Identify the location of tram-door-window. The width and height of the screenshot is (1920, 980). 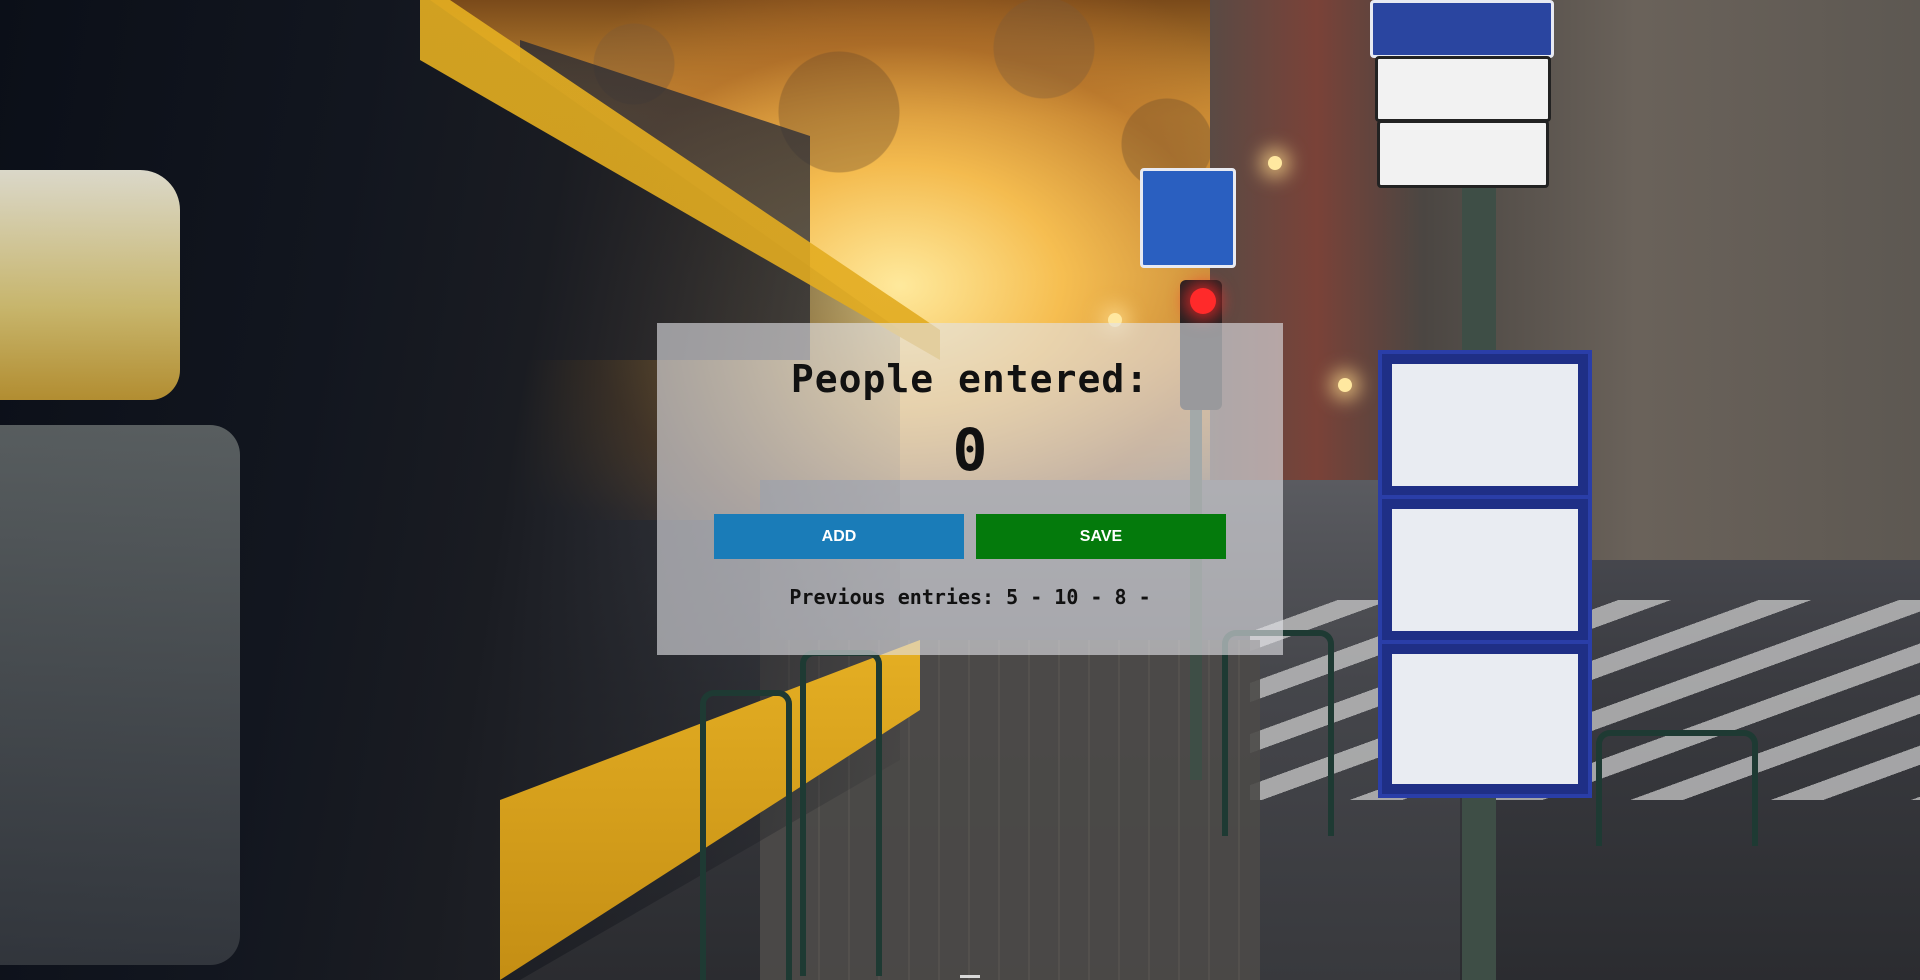
(120, 695).